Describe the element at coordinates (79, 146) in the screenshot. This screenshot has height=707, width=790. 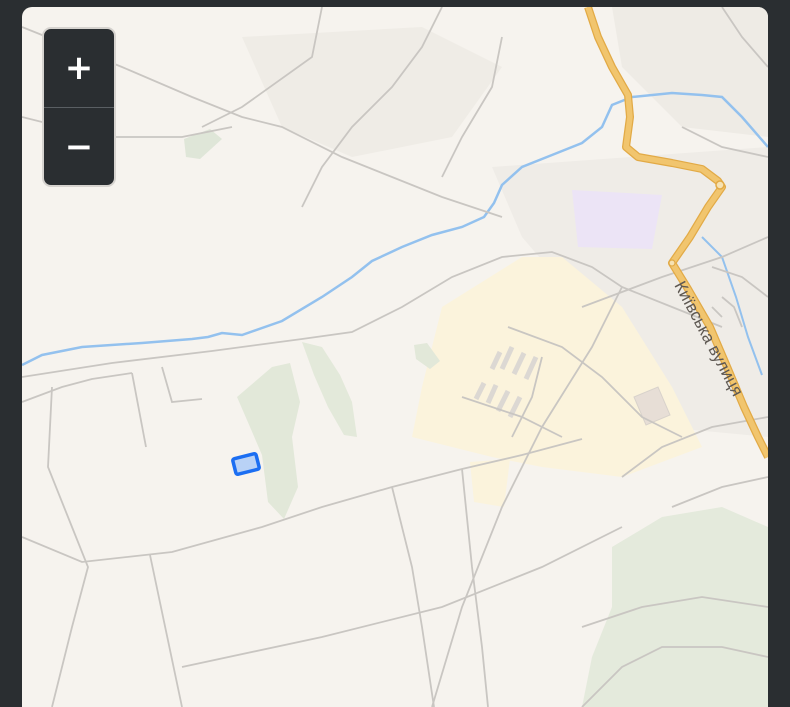
I see `zoom-out-button: −` at that location.